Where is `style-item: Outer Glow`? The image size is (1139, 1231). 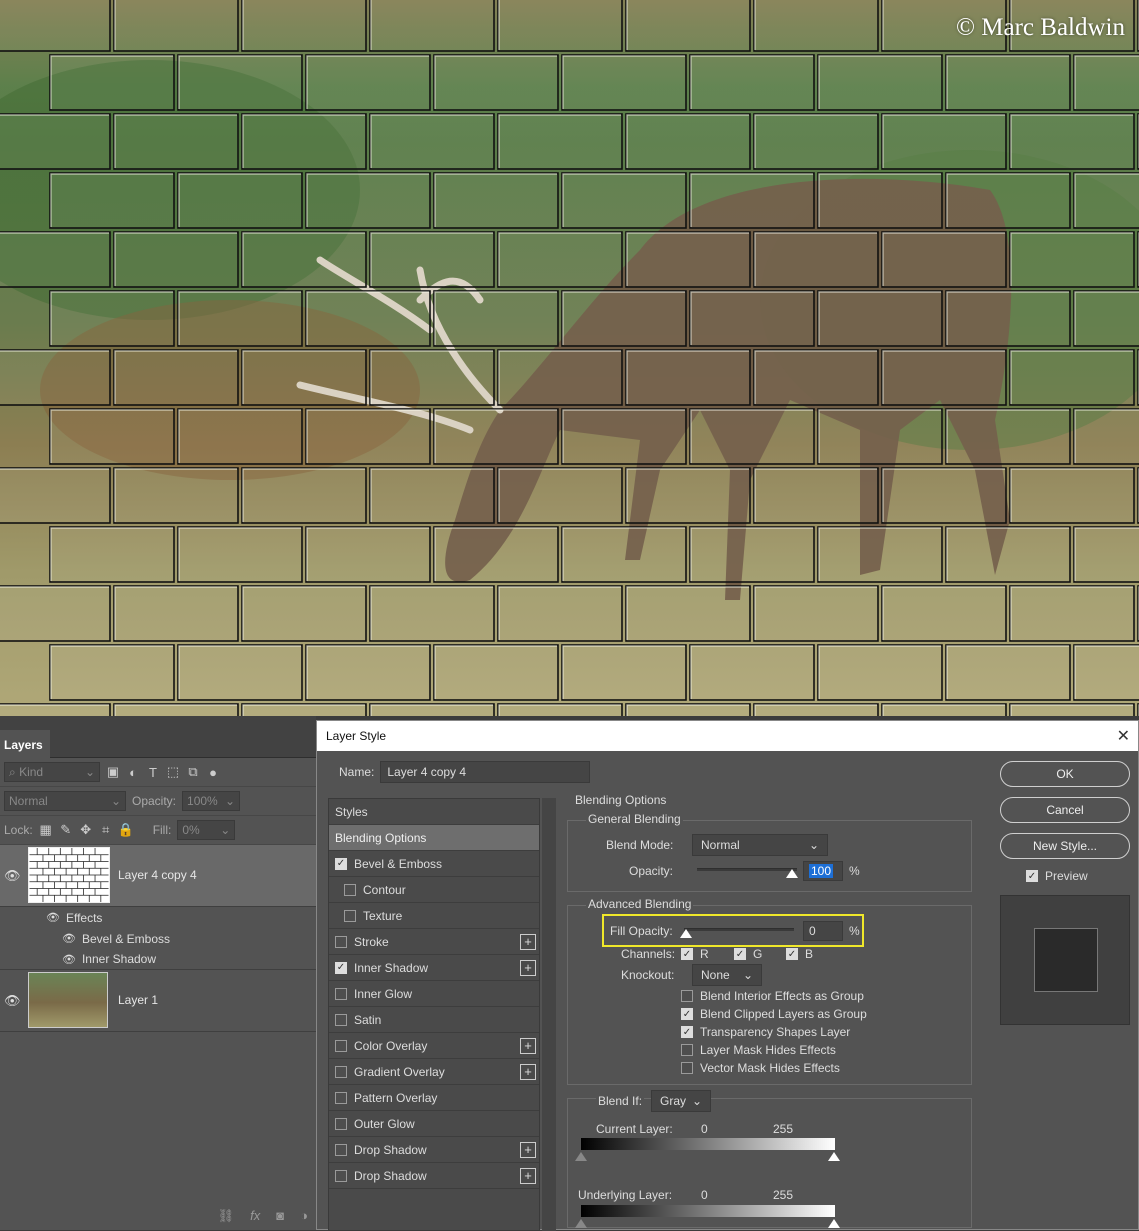 style-item: Outer Glow is located at coordinates (434, 1124).